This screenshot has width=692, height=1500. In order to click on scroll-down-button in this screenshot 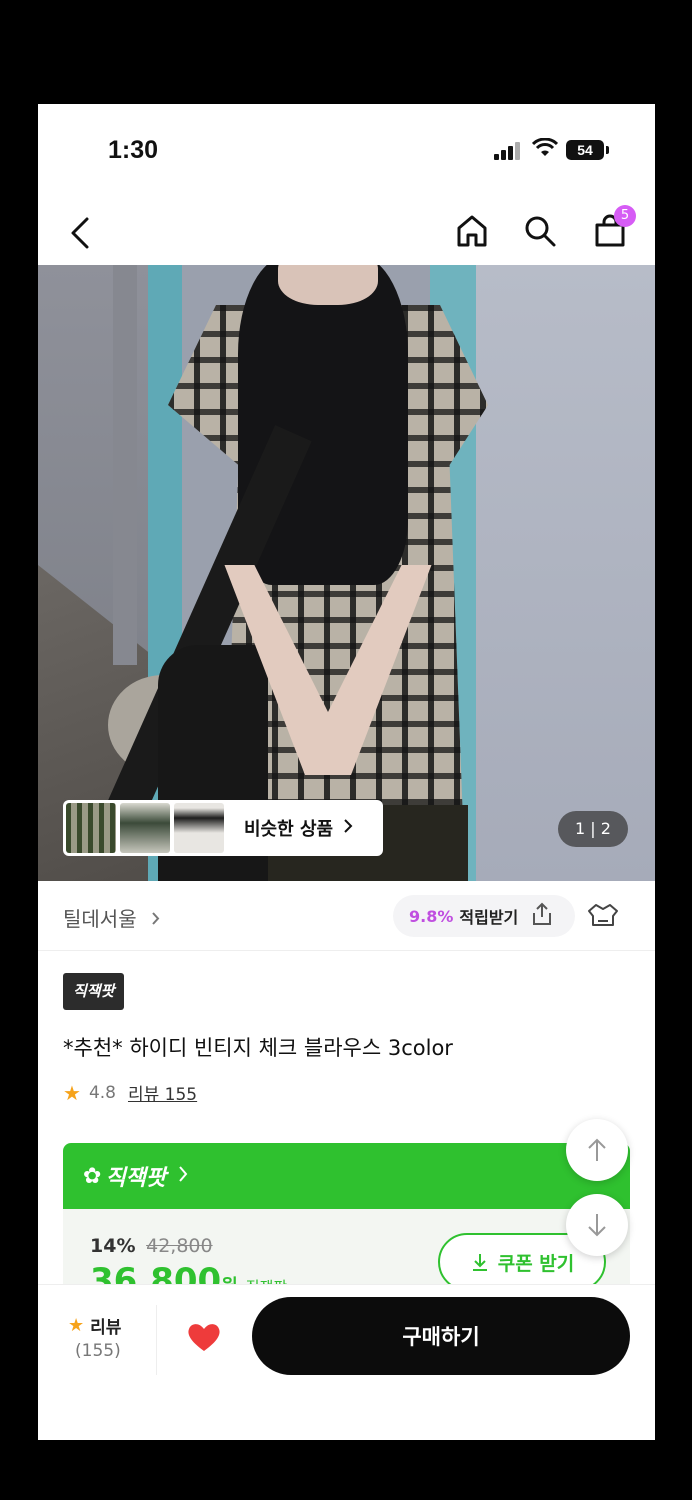, I will do `click(597, 1225)`.